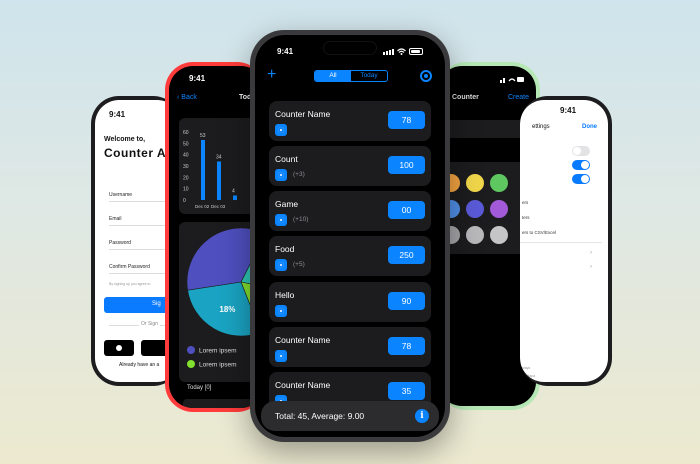  I want to click on back-button: ‹ Back, so click(187, 97).